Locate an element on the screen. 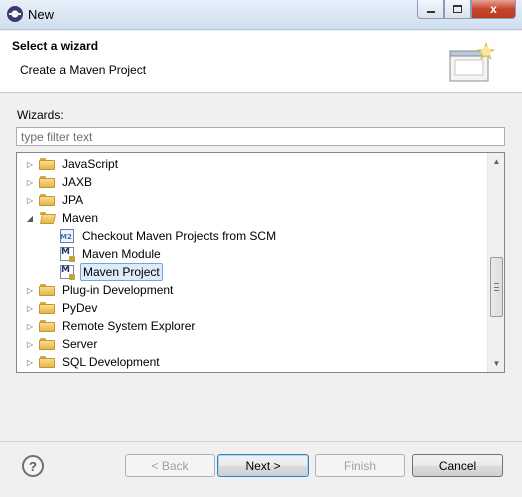 The image size is (522, 497). cancel-button: Cancel is located at coordinates (457, 465).